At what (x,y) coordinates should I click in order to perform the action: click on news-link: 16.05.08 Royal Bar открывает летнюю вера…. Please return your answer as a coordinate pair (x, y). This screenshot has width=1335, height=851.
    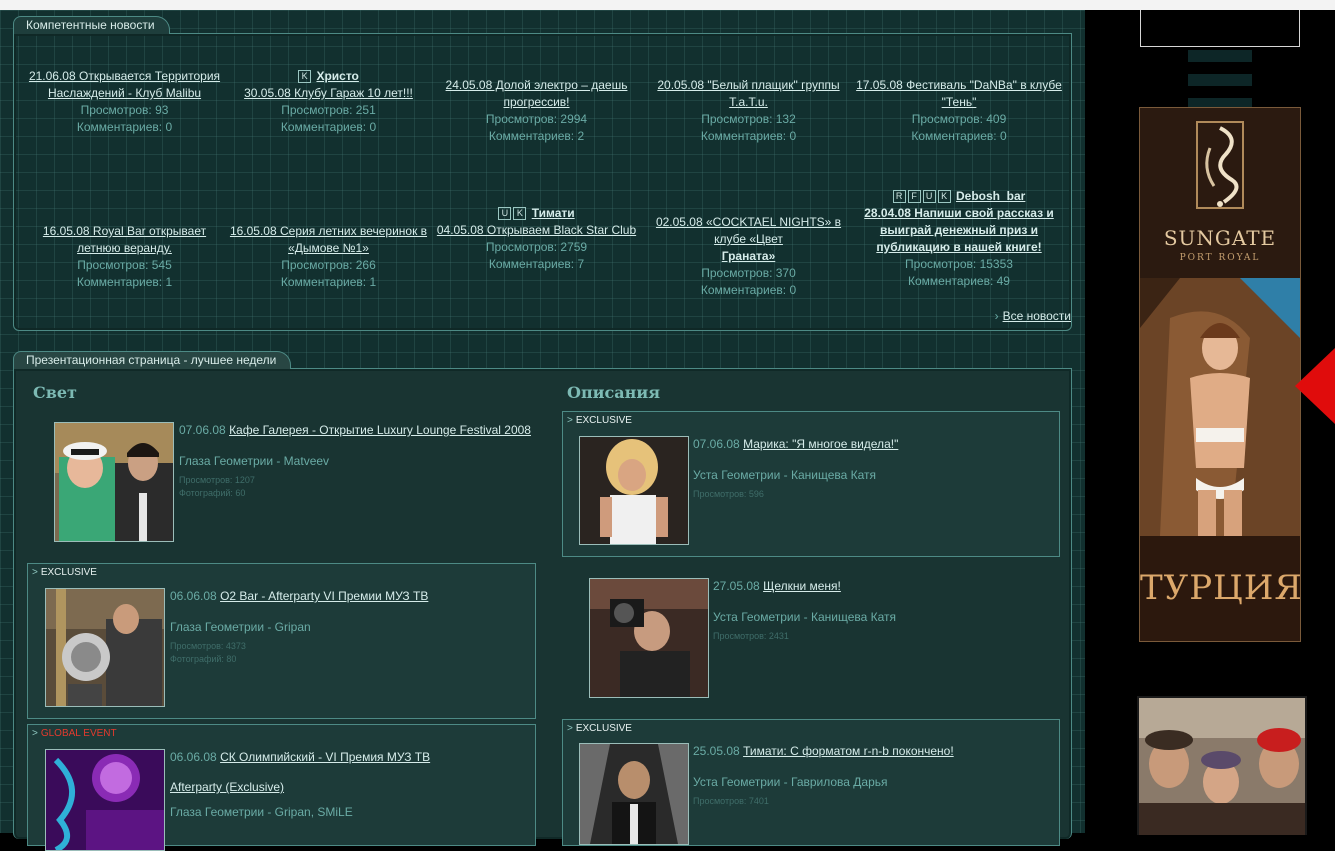
    Looking at the image, I should click on (124, 239).